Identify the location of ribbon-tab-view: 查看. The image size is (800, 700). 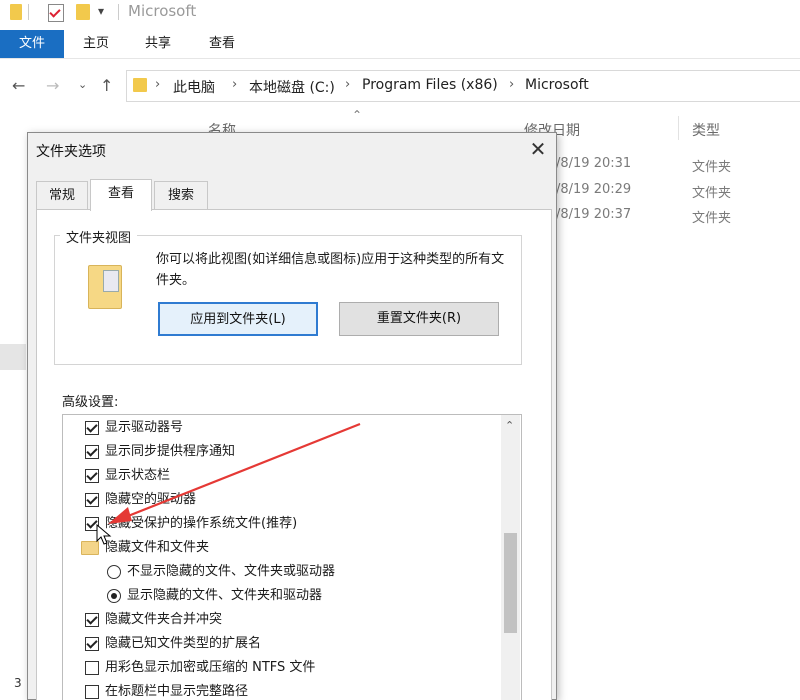
(222, 44).